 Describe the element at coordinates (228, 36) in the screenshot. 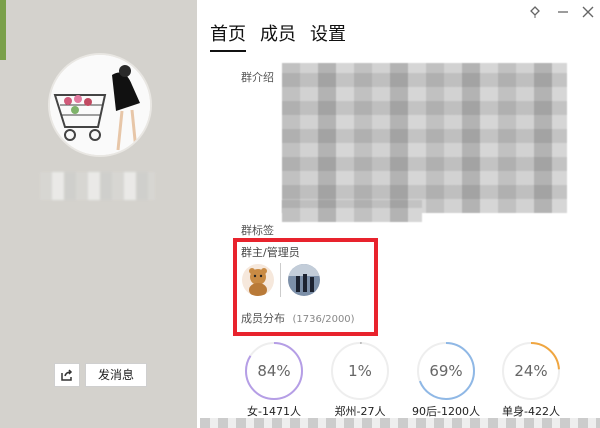

I see `tab-home: 首页` at that location.